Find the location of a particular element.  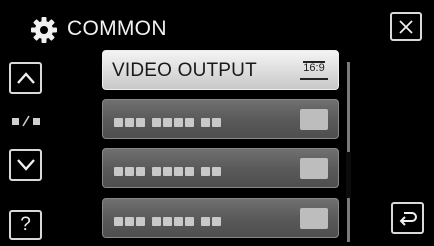

scroll-up-button is located at coordinates (25, 78).